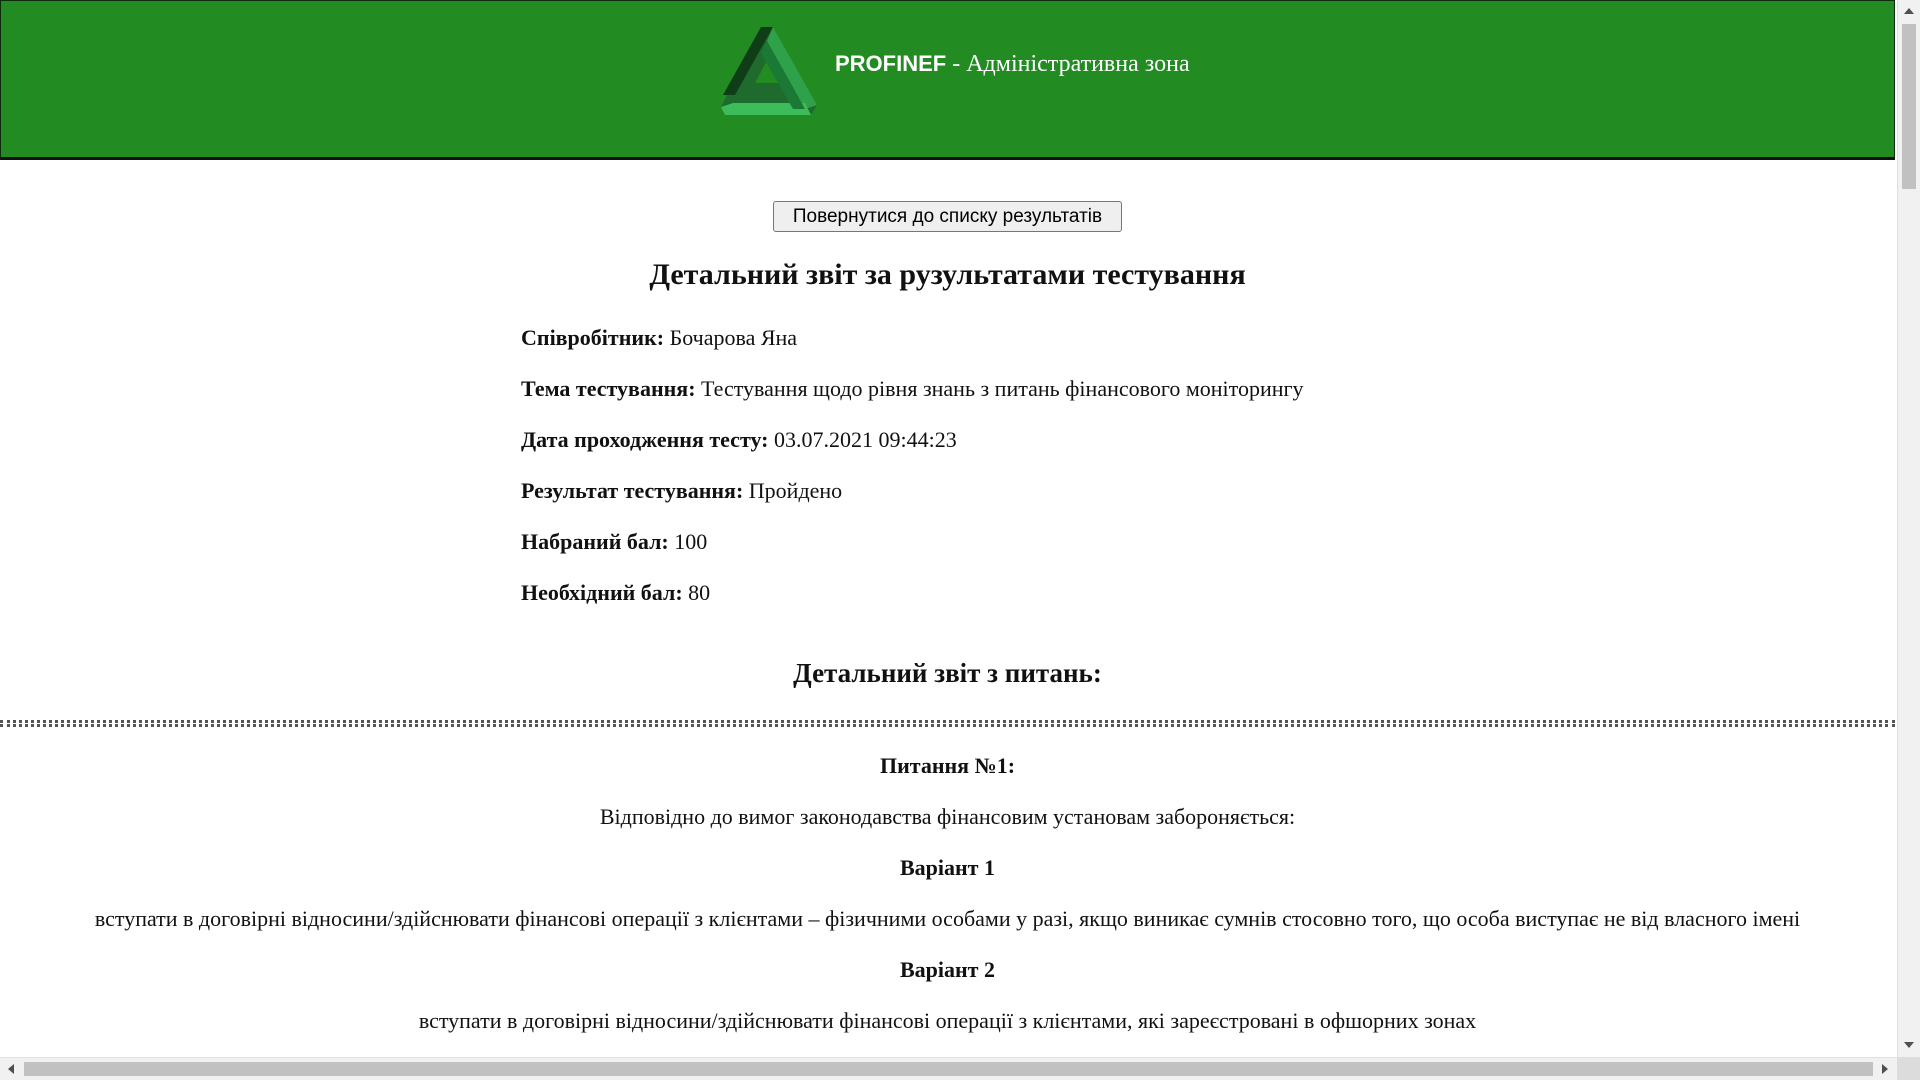 The height and width of the screenshot is (1080, 1920). Describe the element at coordinates (947, 867) in the screenshot. I see `option-label: Варіант 1` at that location.